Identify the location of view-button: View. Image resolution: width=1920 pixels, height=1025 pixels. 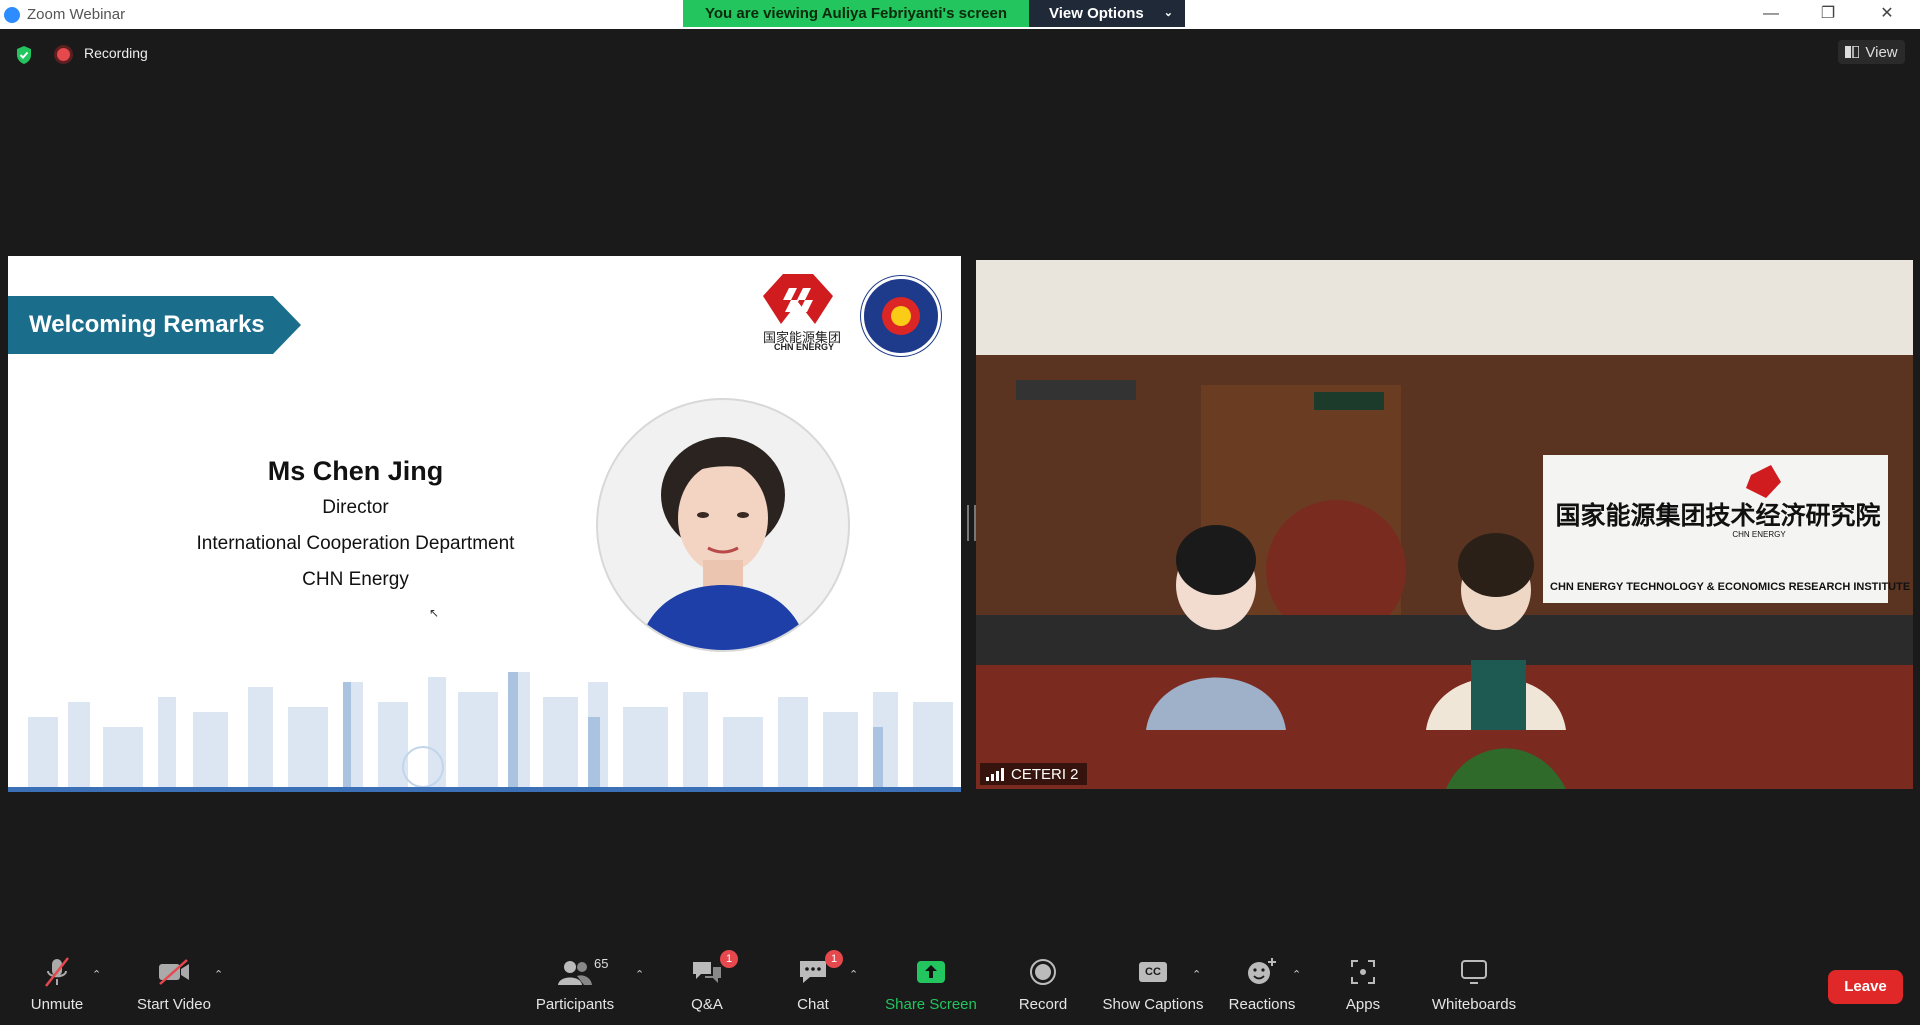
(1871, 52).